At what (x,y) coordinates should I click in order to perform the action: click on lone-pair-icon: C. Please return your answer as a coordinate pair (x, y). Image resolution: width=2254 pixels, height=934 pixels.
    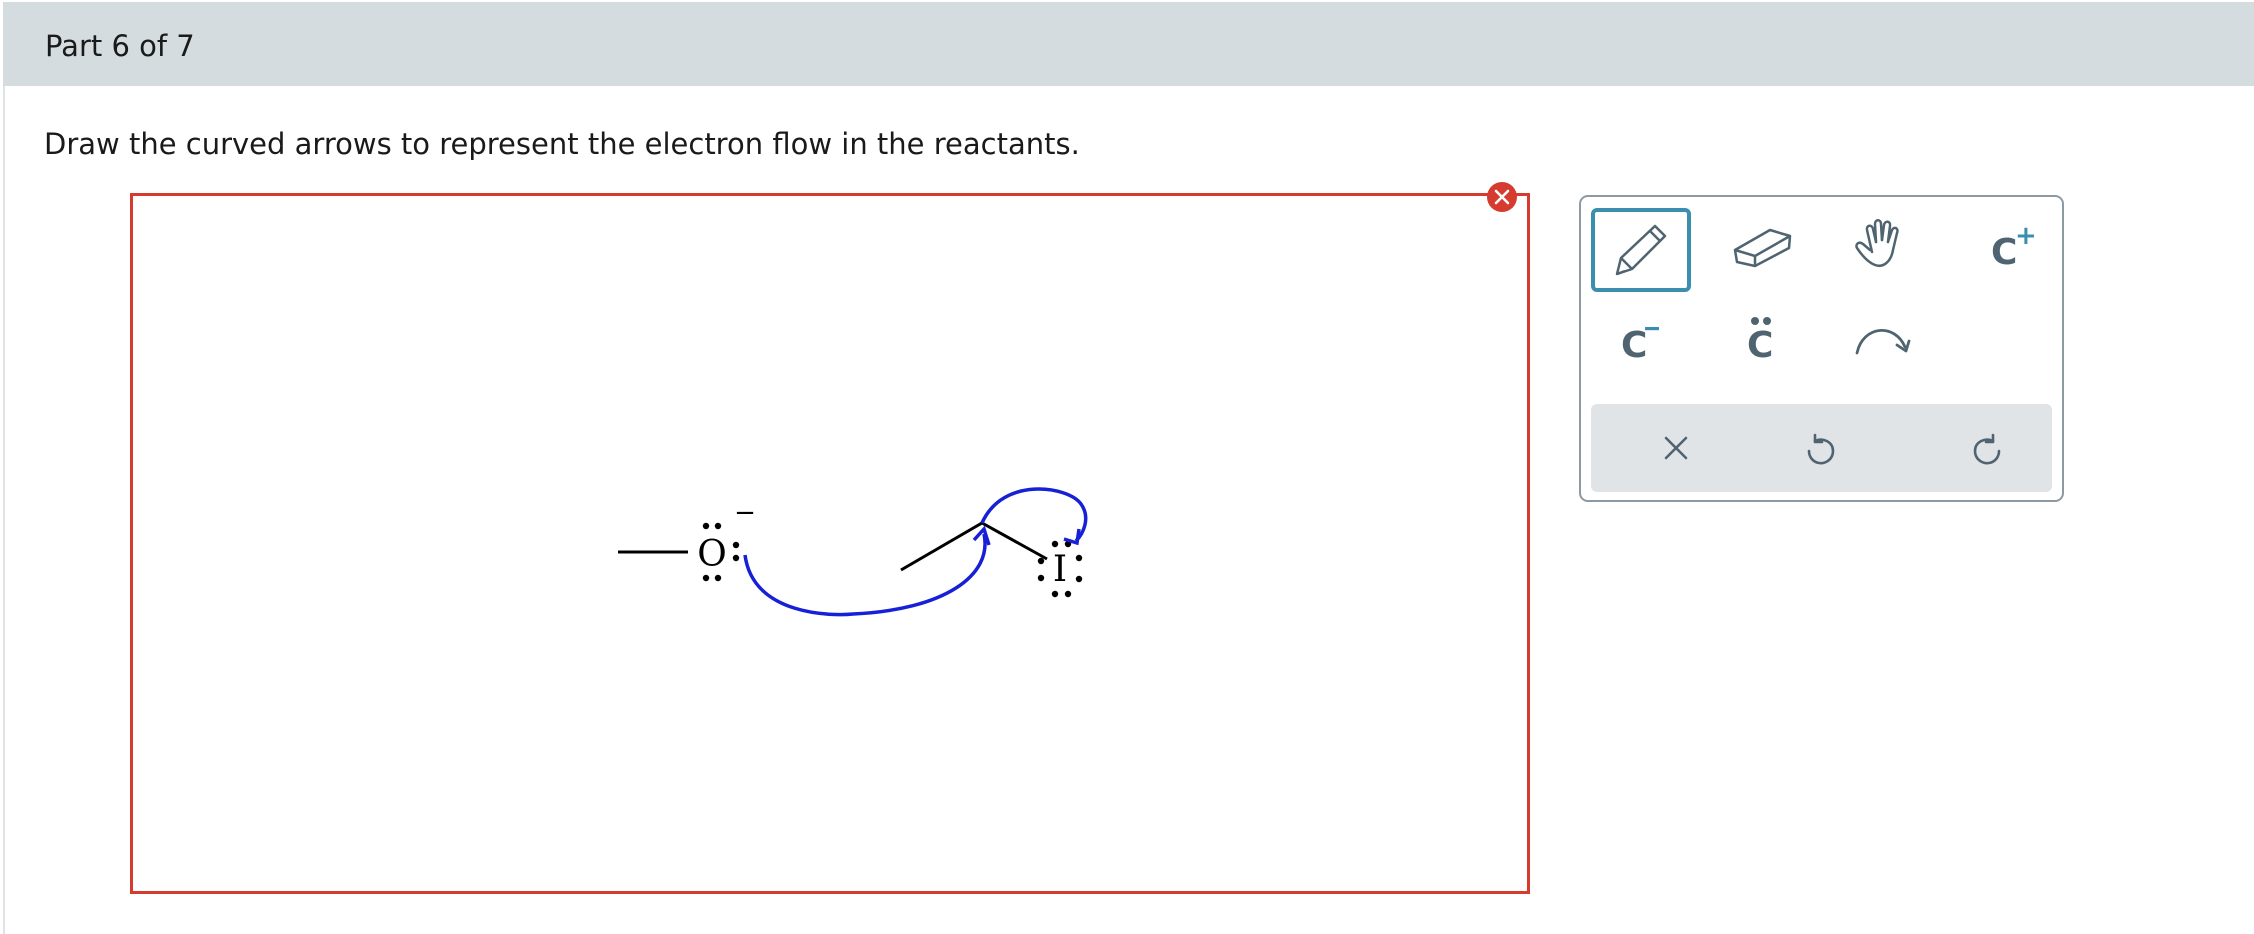
    Looking at the image, I should click on (1760, 341).